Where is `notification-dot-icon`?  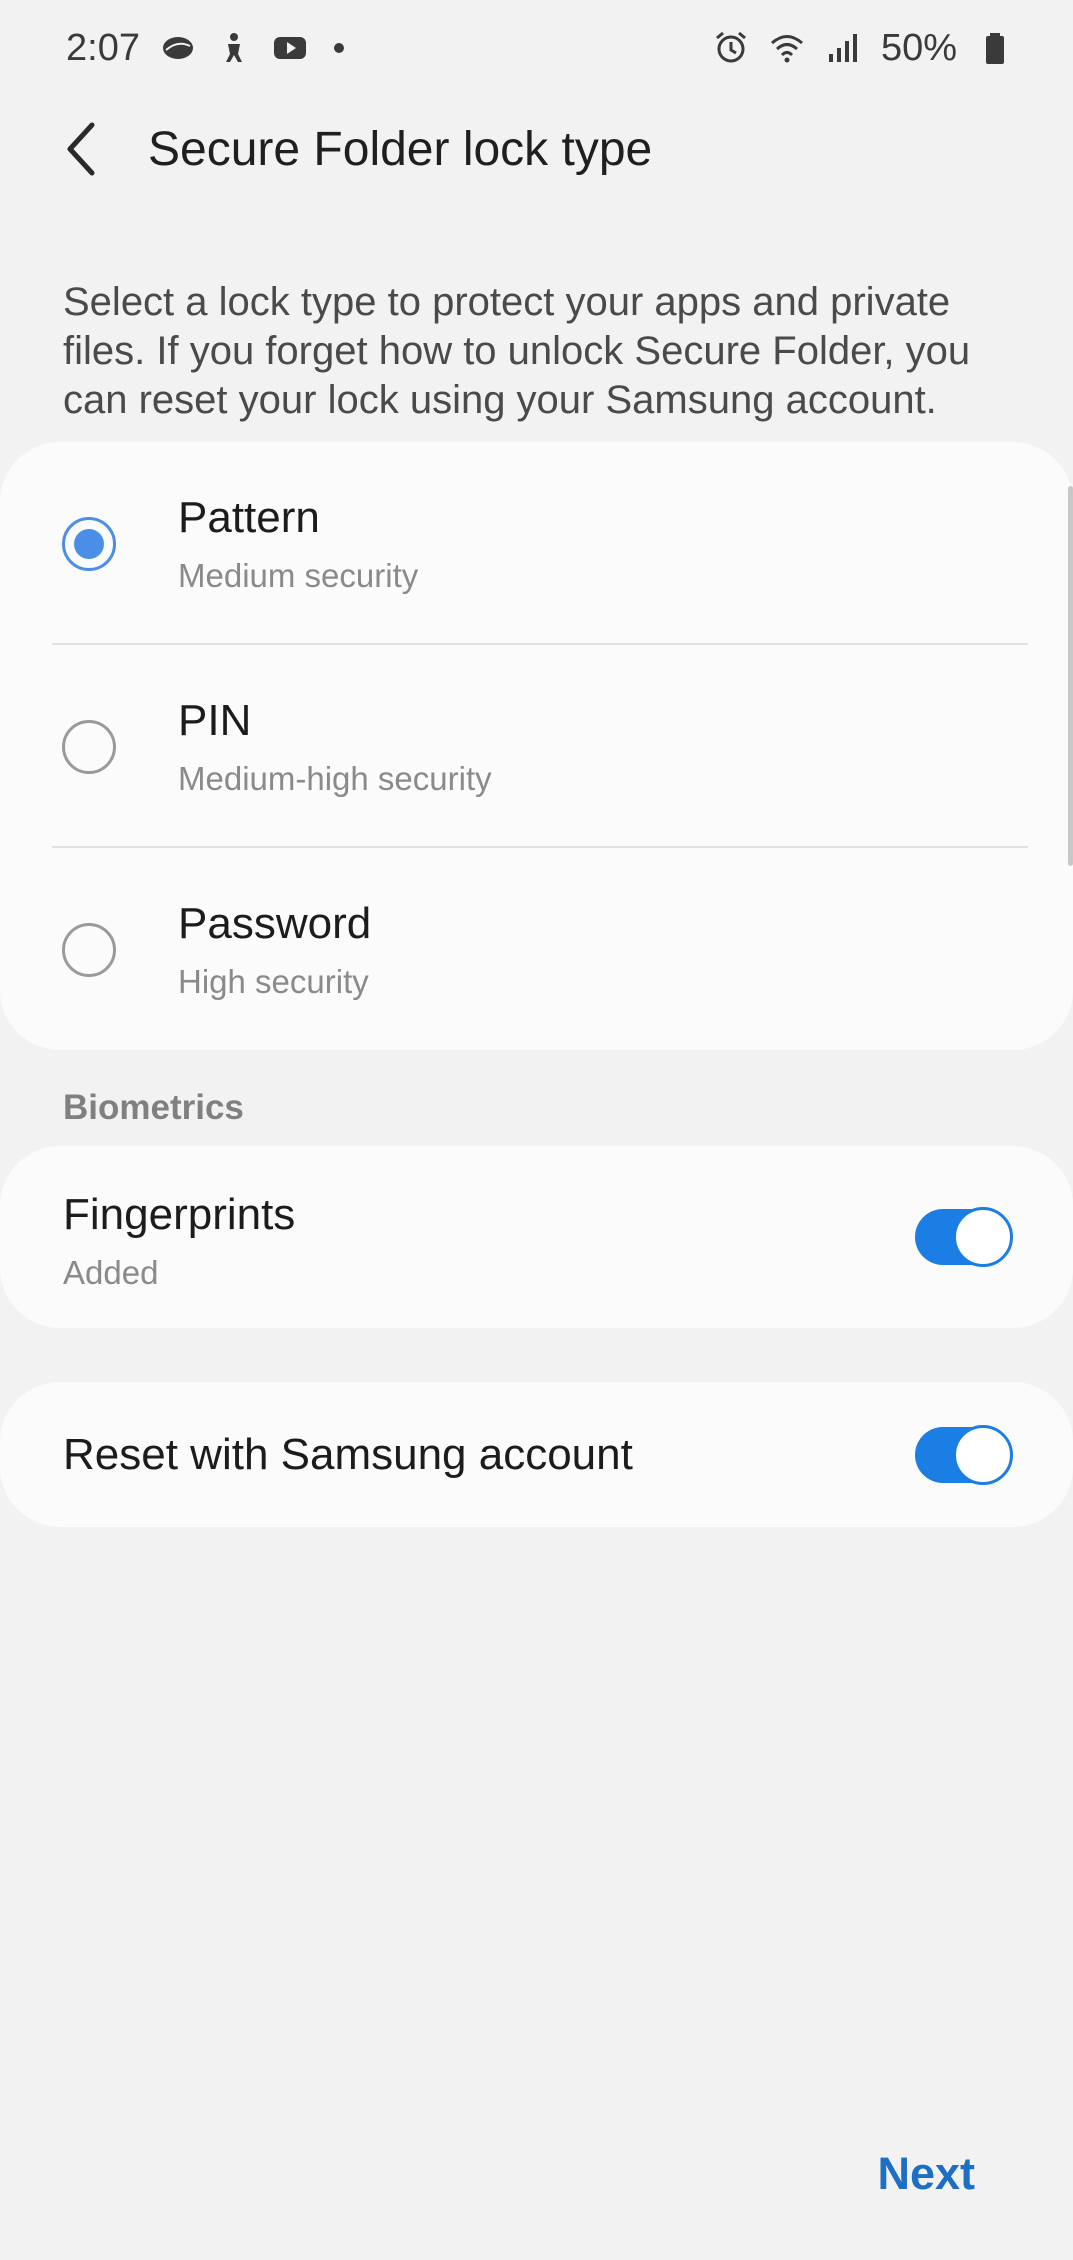
notification-dot-icon is located at coordinates (338, 48).